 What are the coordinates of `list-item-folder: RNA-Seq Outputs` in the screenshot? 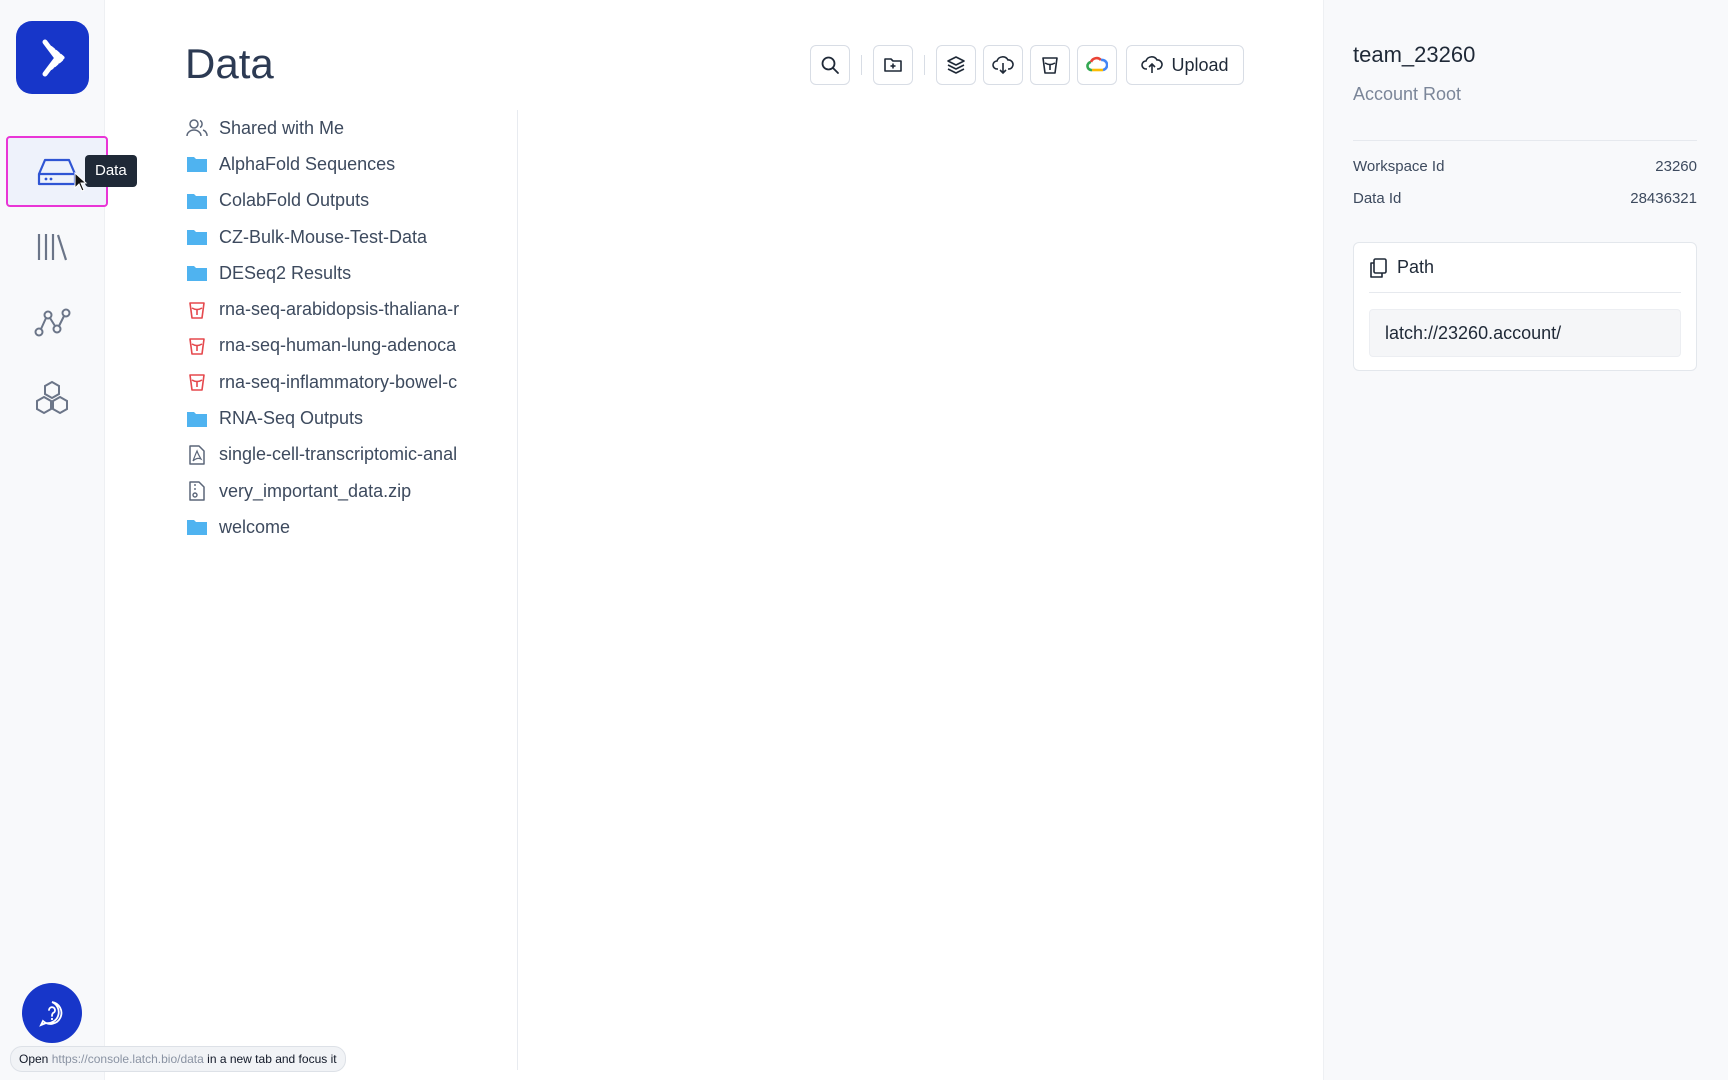 It's located at (331, 418).